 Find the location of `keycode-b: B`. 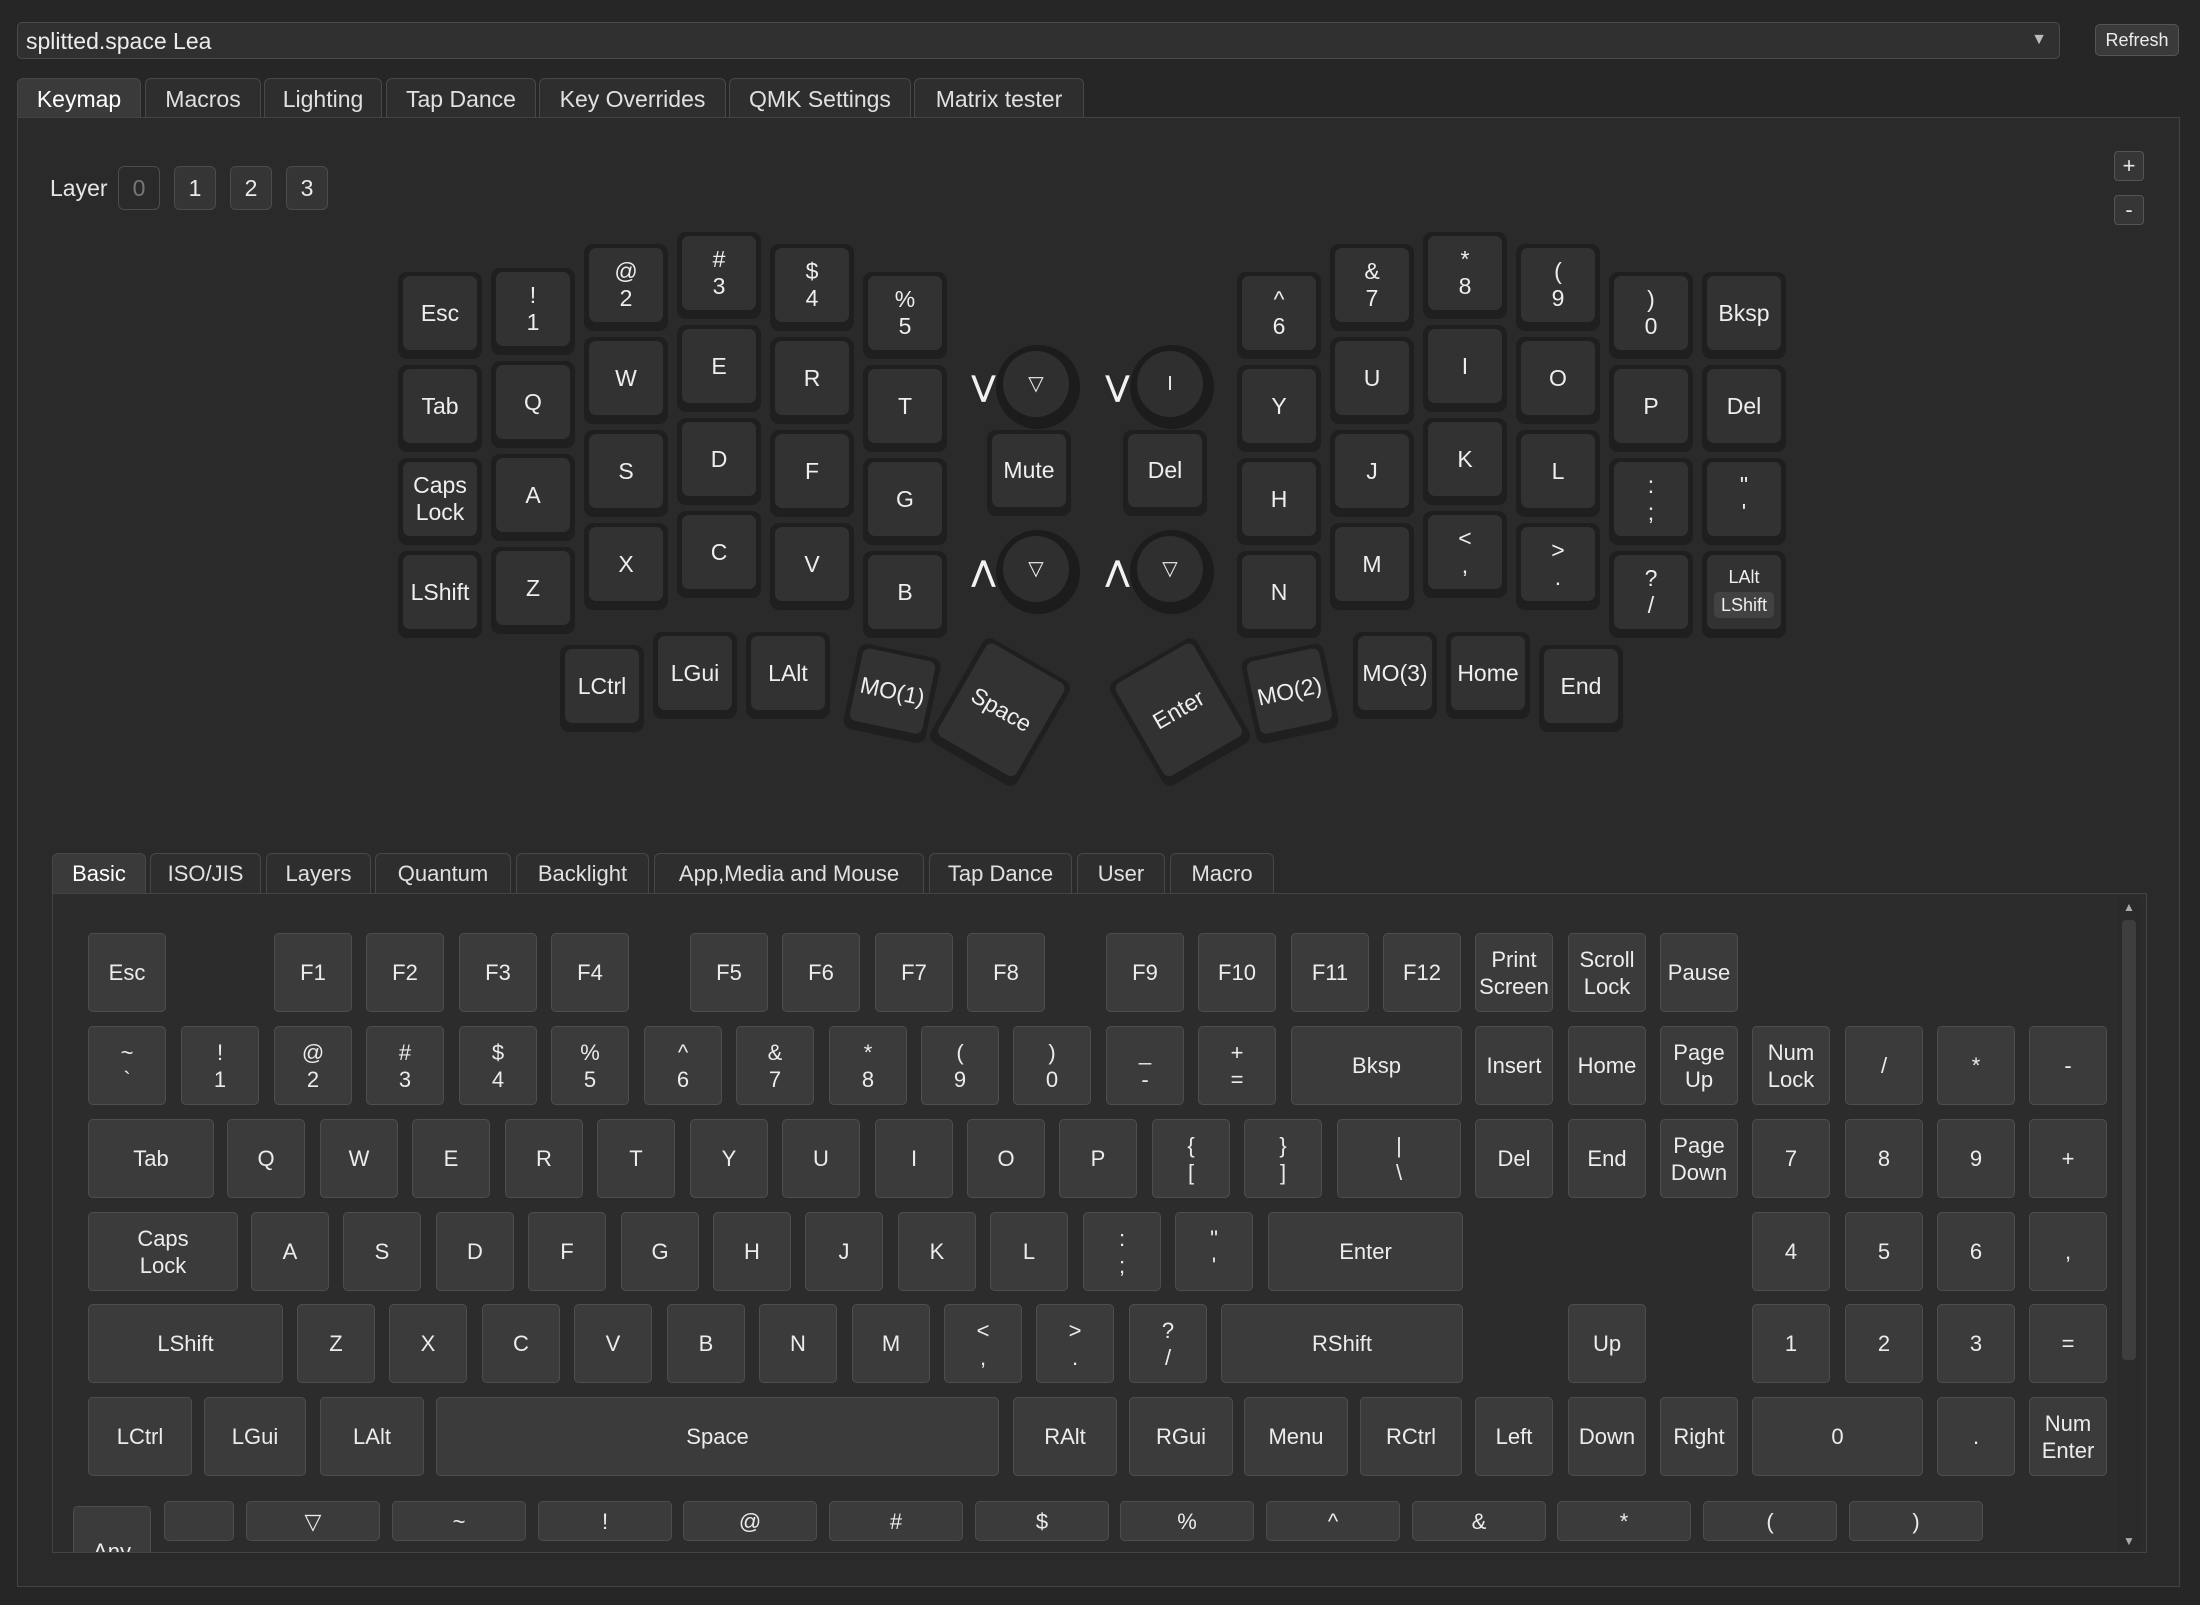

keycode-b: B is located at coordinates (706, 1343).